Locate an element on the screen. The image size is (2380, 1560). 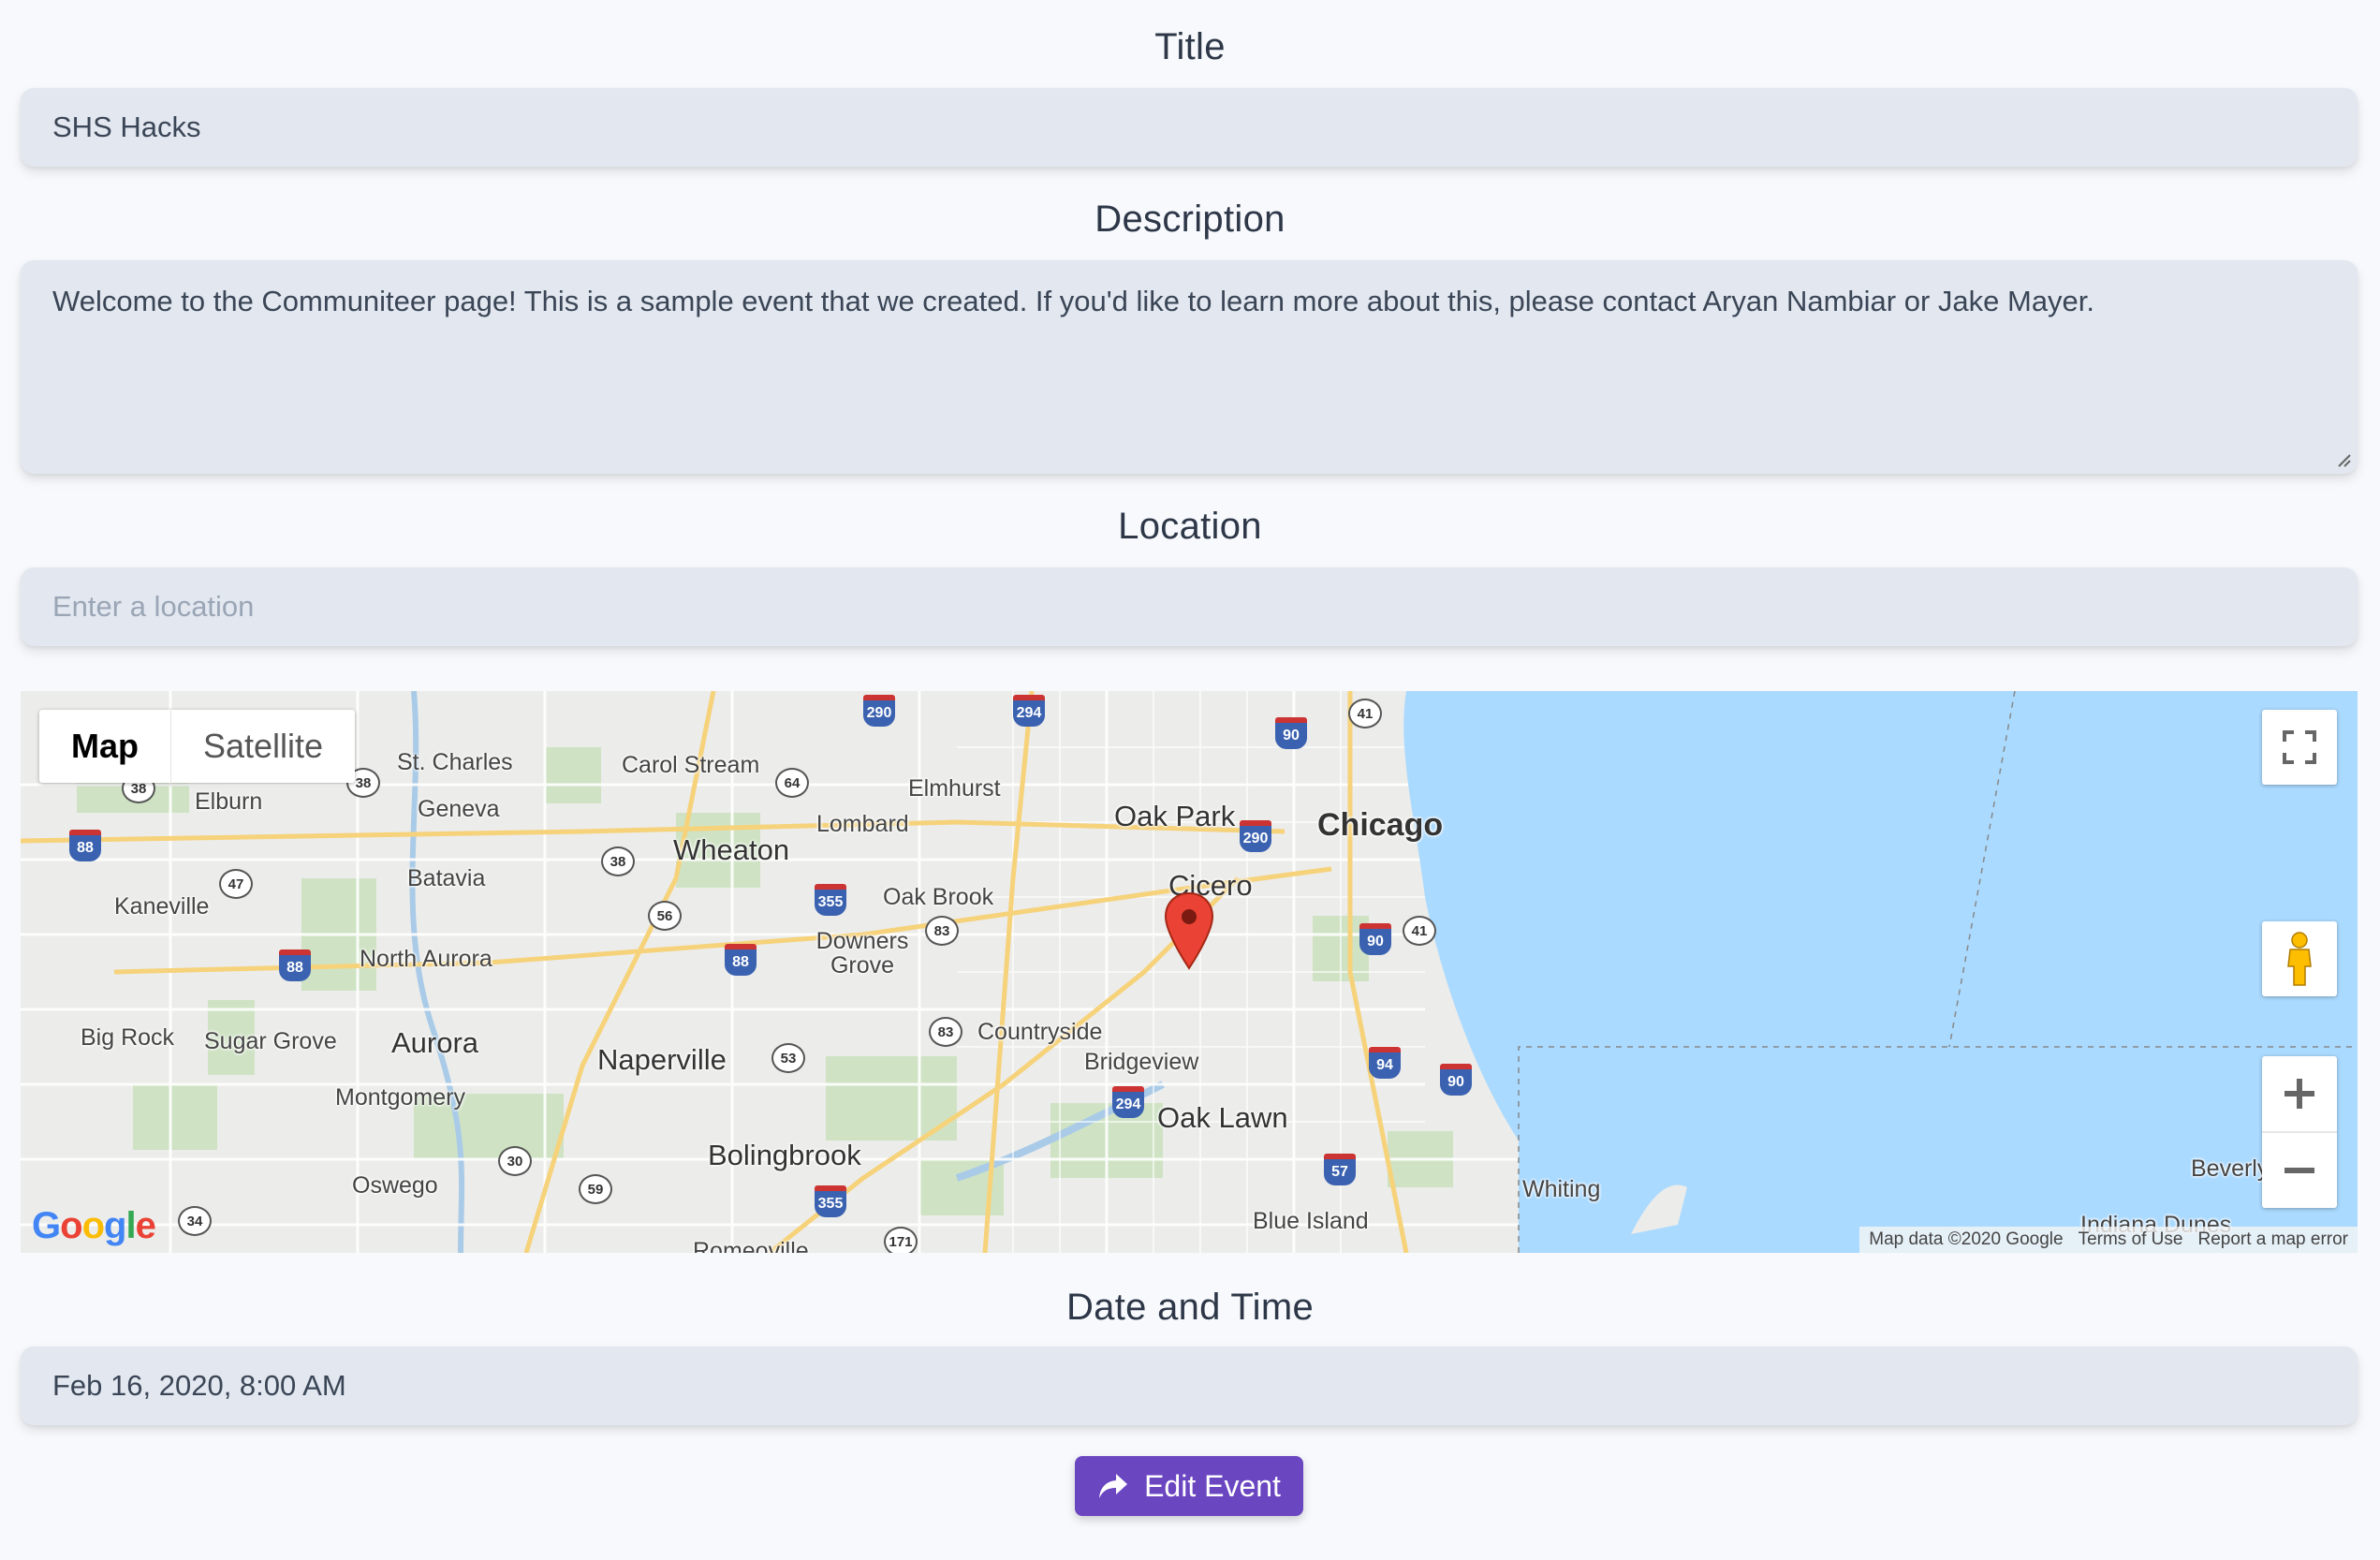
fullscreen-icon is located at coordinates (2299, 747).